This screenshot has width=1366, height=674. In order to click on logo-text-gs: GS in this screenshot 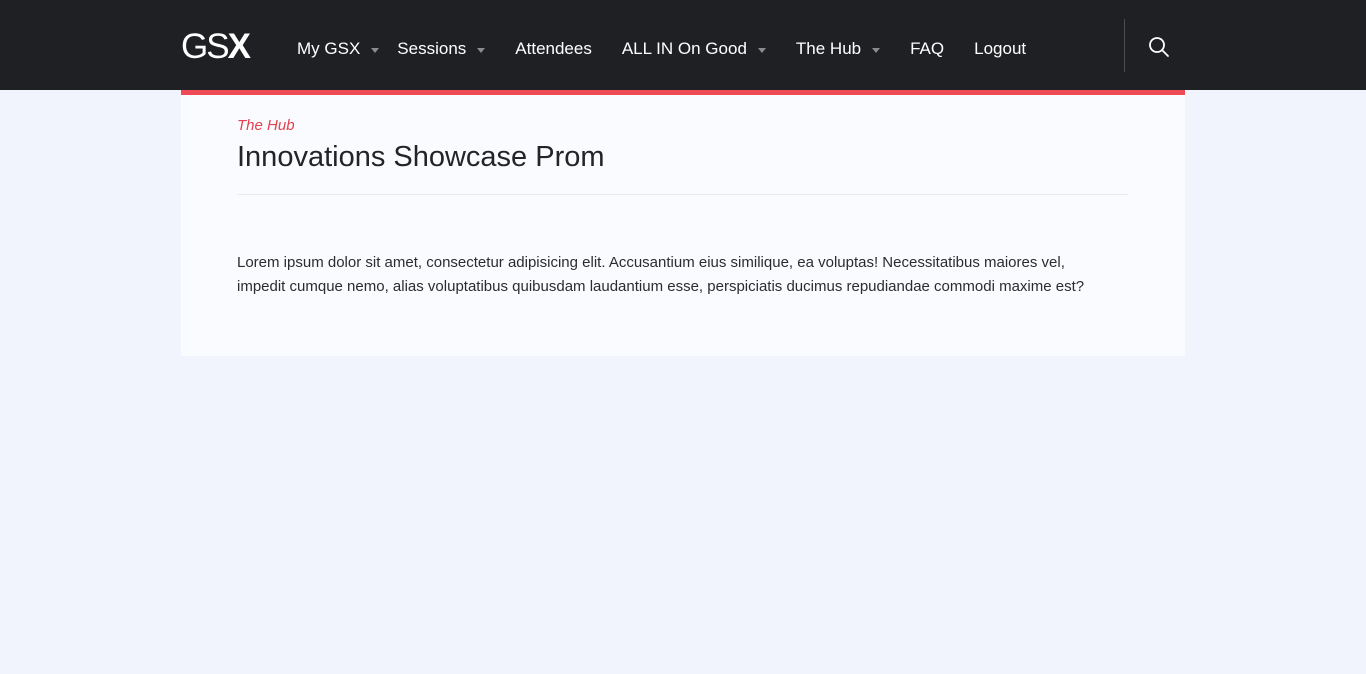, I will do `click(205, 46)`.